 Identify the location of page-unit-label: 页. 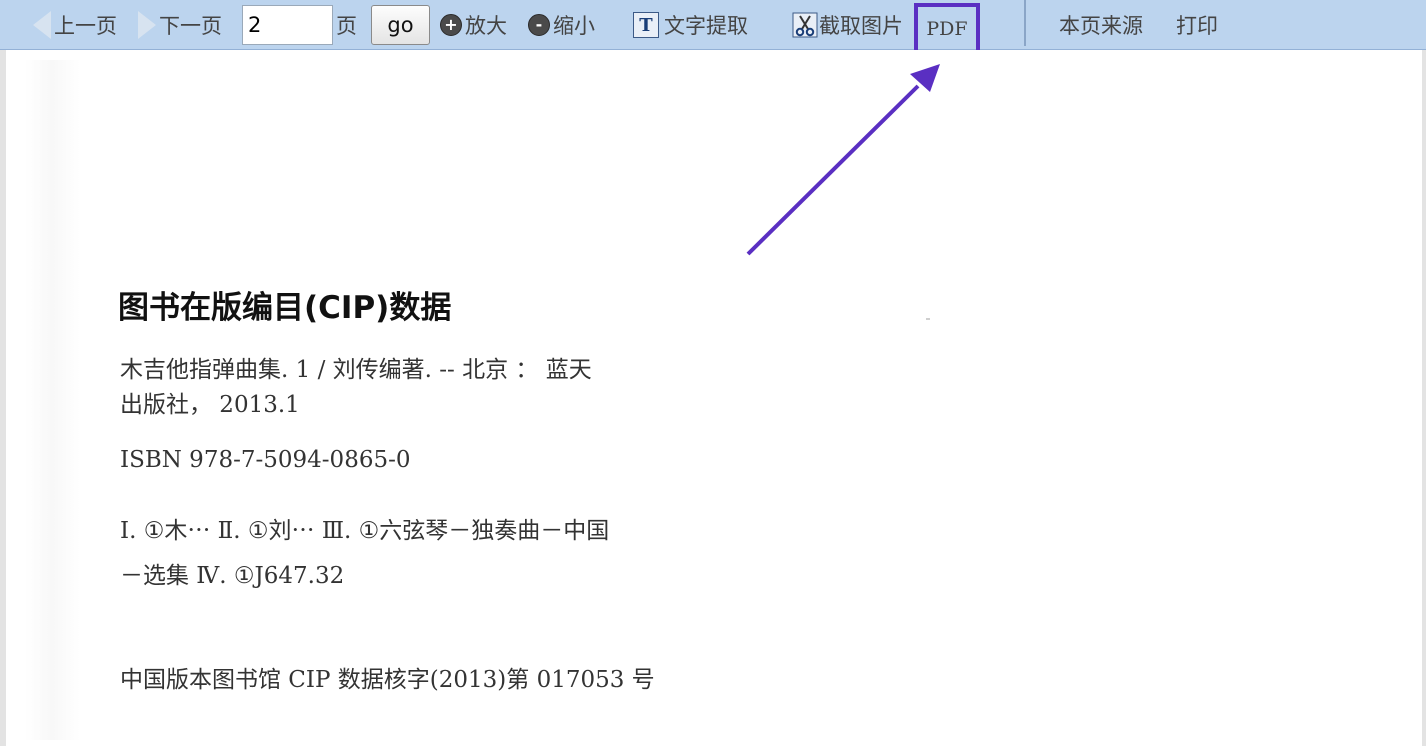
(346, 26).